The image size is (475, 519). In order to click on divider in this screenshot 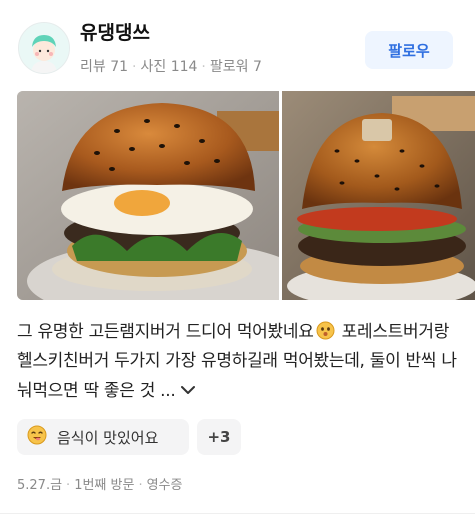, I will do `click(237, 513)`.